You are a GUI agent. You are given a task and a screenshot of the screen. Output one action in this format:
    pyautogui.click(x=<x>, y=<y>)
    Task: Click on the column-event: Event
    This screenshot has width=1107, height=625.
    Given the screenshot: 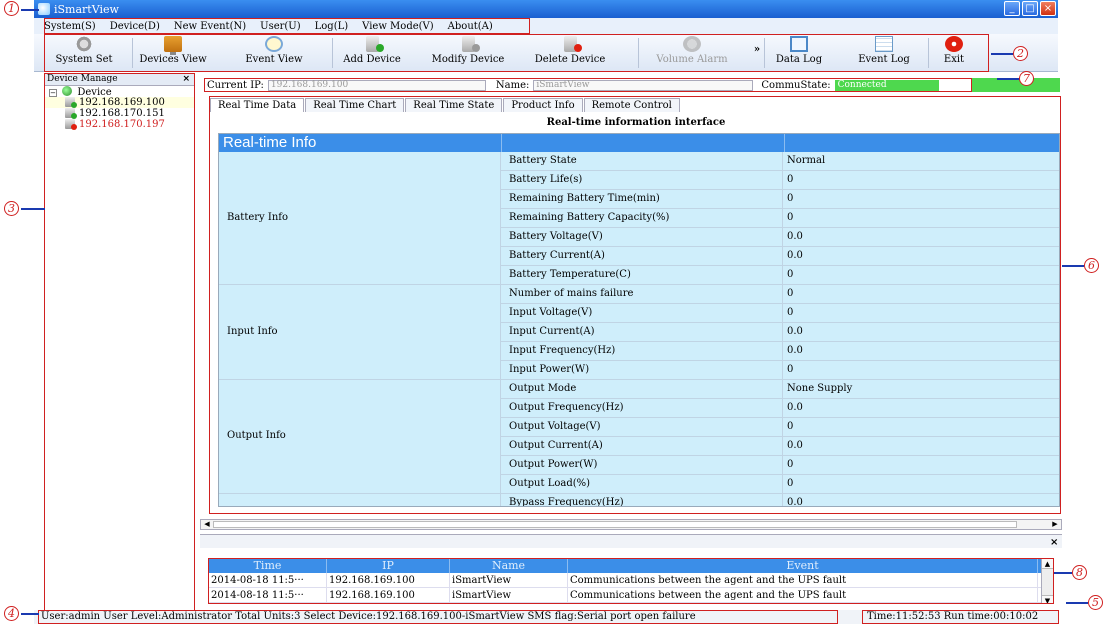 What is the action you would take?
    pyautogui.click(x=803, y=566)
    